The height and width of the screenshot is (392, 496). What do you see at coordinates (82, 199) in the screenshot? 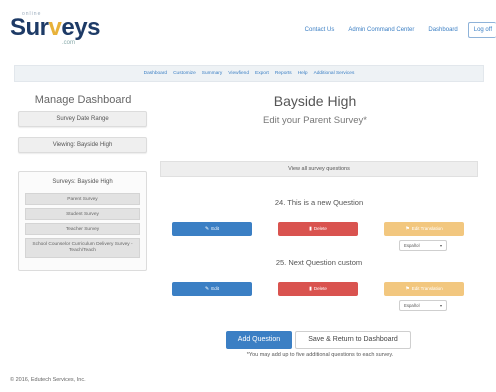
I see `survey-item-parent: Parent Survey` at bounding box center [82, 199].